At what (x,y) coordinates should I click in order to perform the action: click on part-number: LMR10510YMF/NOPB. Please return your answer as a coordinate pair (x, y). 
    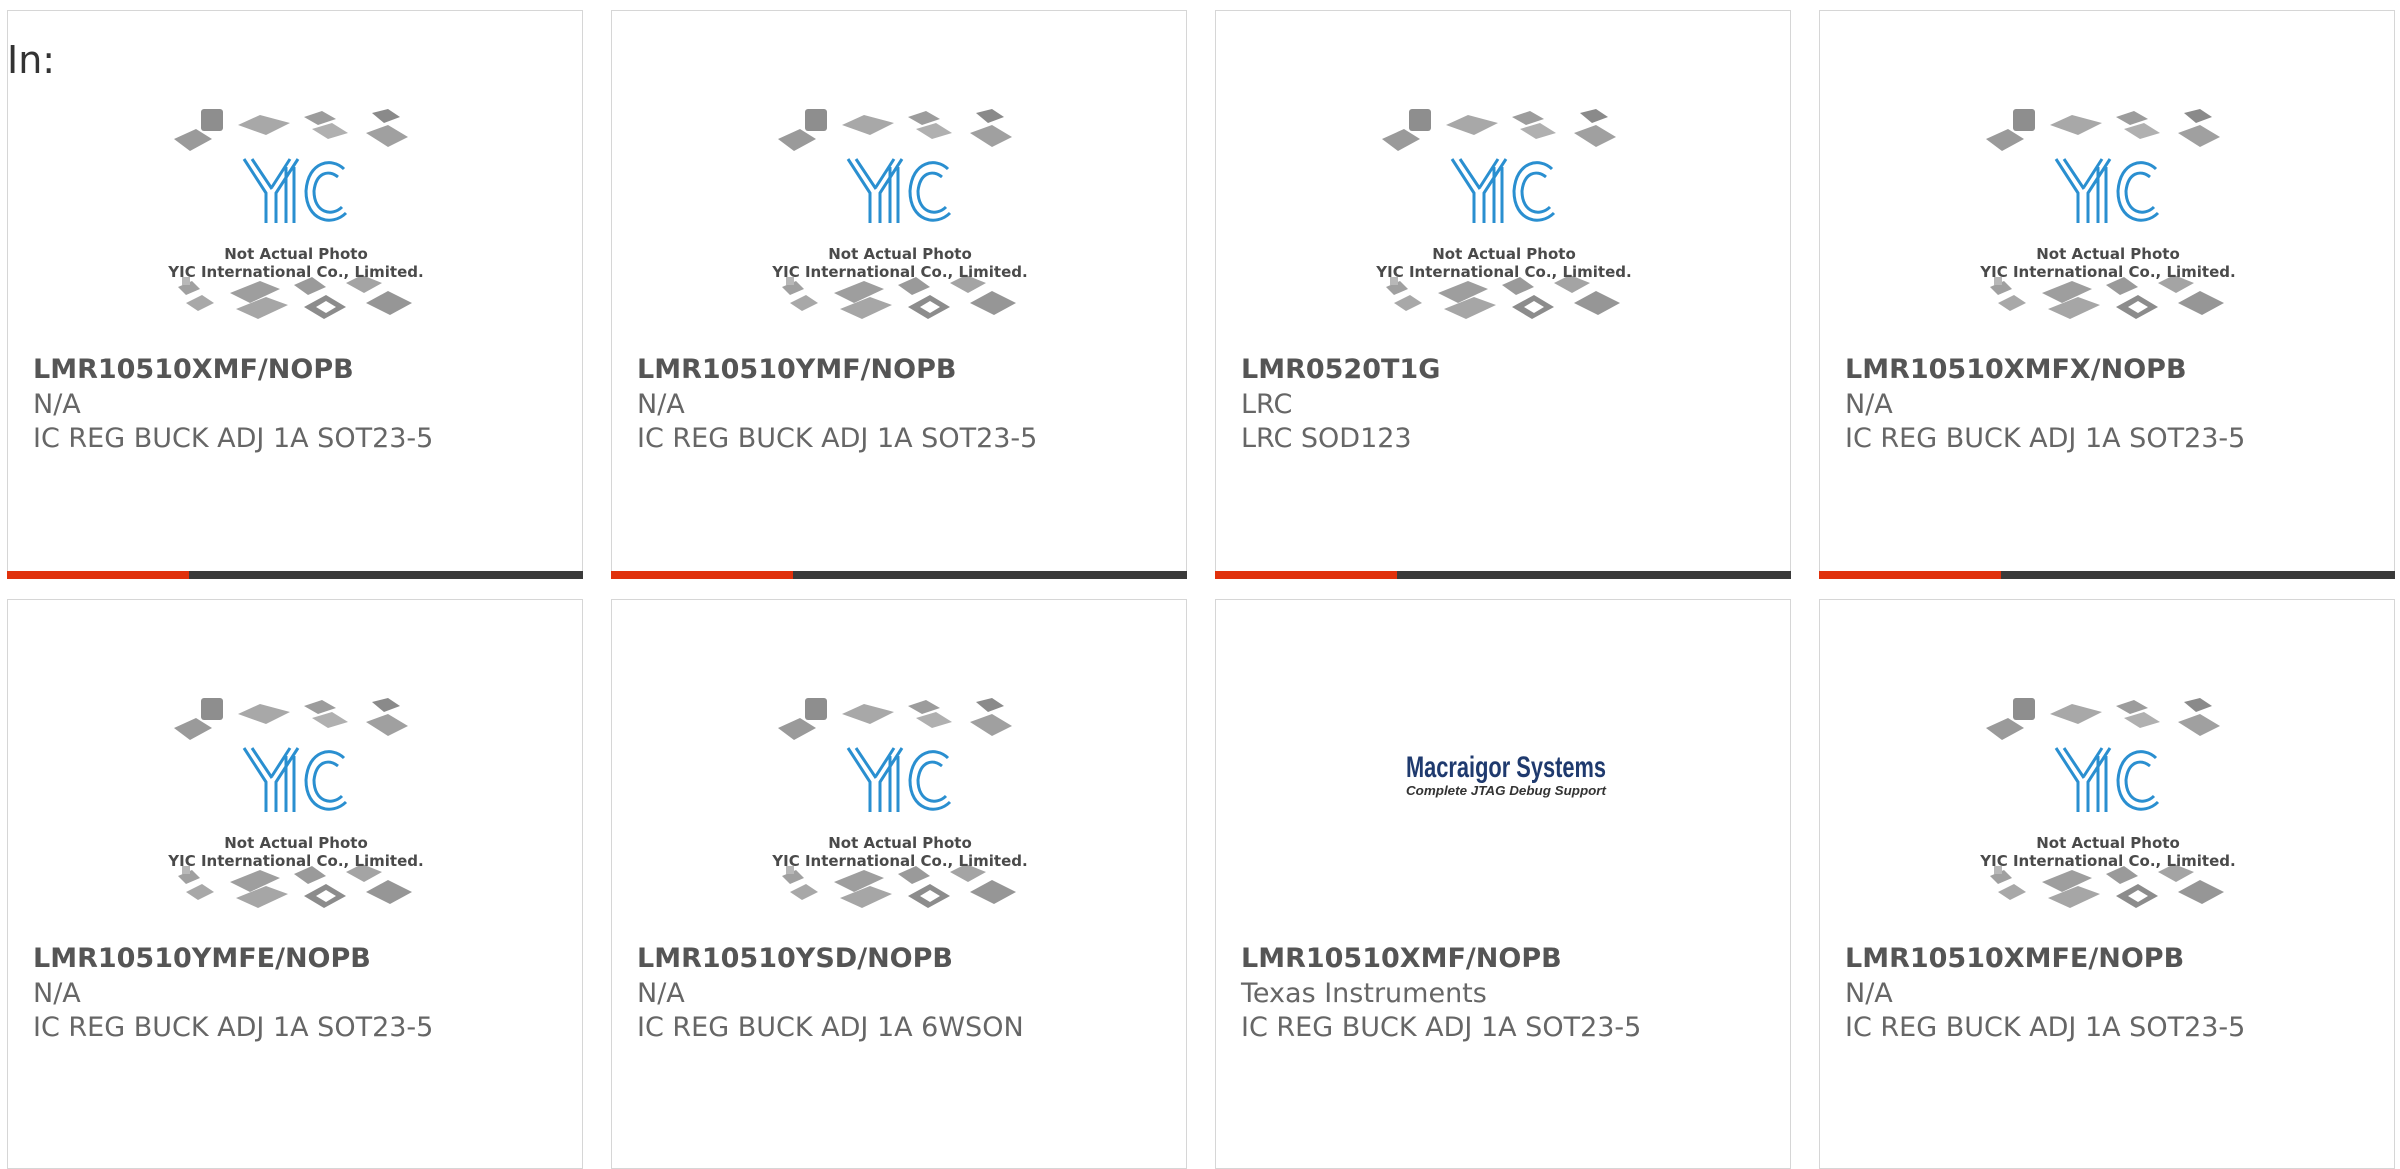
    Looking at the image, I should click on (796, 369).